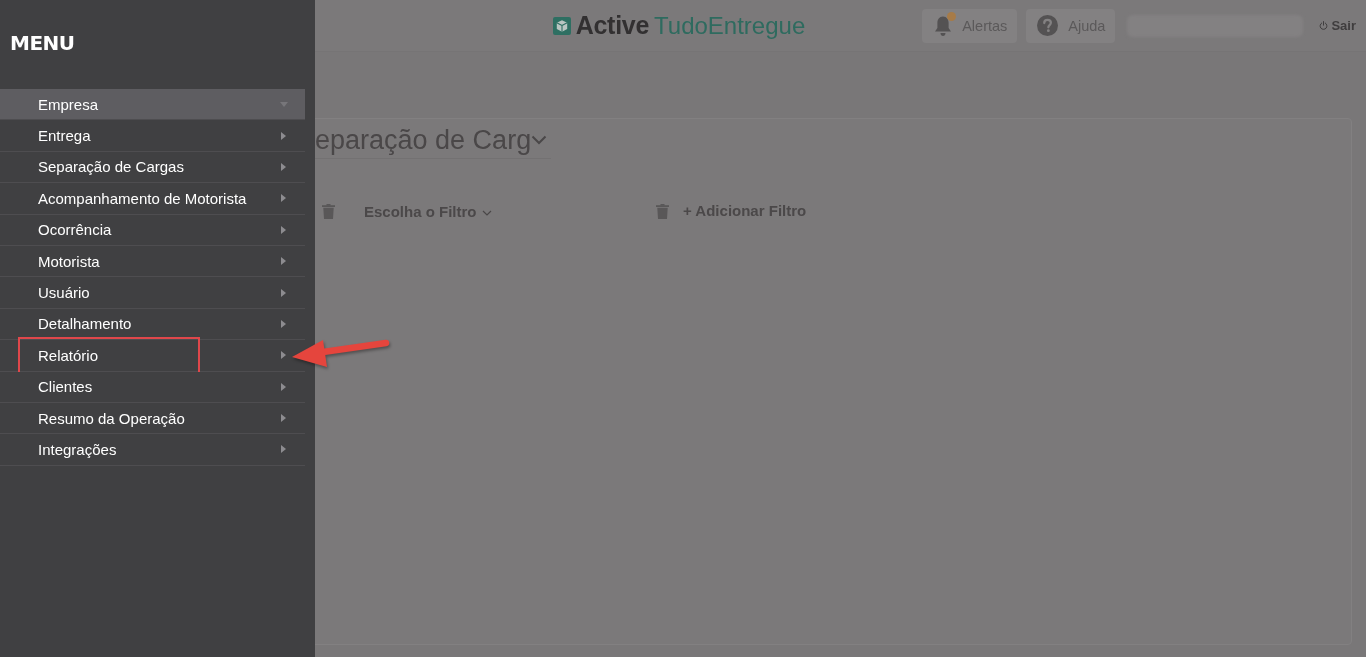 The width and height of the screenshot is (1366, 657). I want to click on logo-product-text: TudoEntregue, so click(730, 25).